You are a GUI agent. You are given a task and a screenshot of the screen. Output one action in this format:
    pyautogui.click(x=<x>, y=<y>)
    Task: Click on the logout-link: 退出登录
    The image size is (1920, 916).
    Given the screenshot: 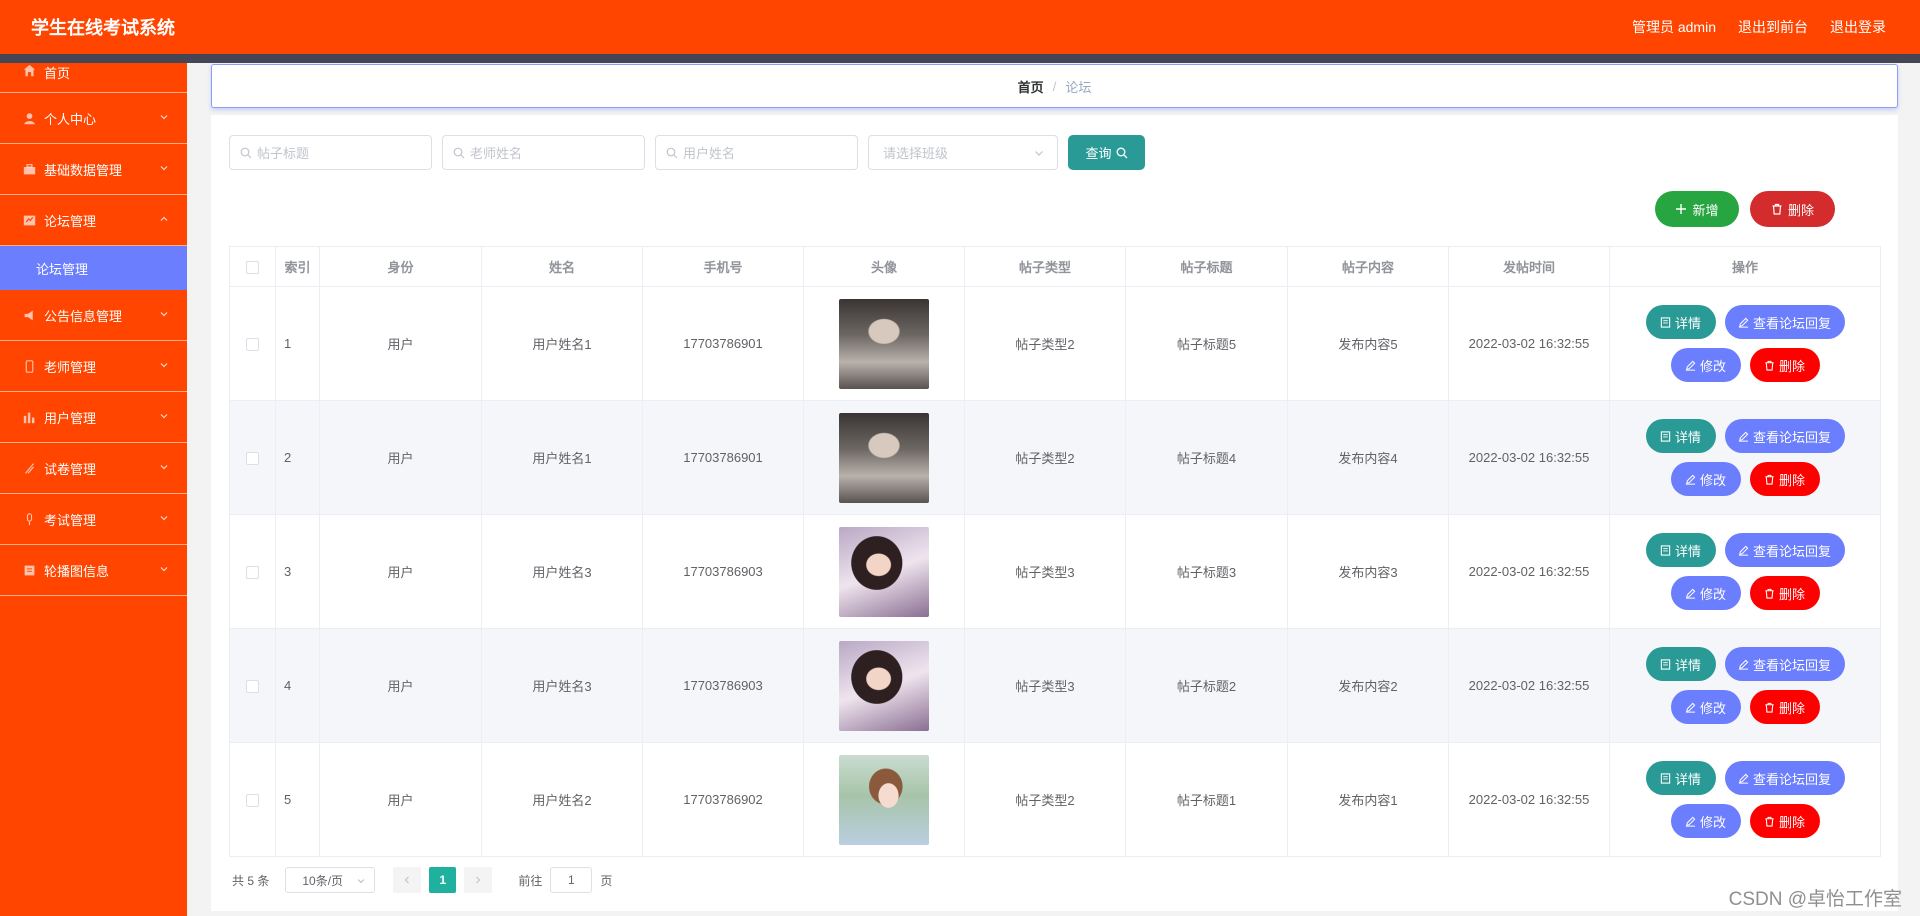 What is the action you would take?
    pyautogui.click(x=1858, y=27)
    